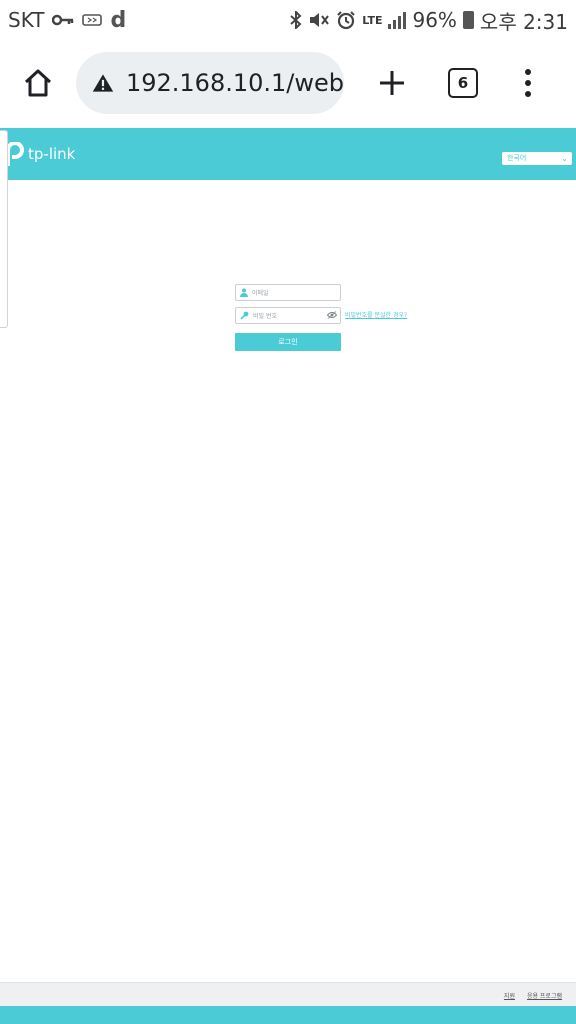 The width and height of the screenshot is (576, 1024). I want to click on address-bar: 192.168.10.1/web, so click(210, 83).